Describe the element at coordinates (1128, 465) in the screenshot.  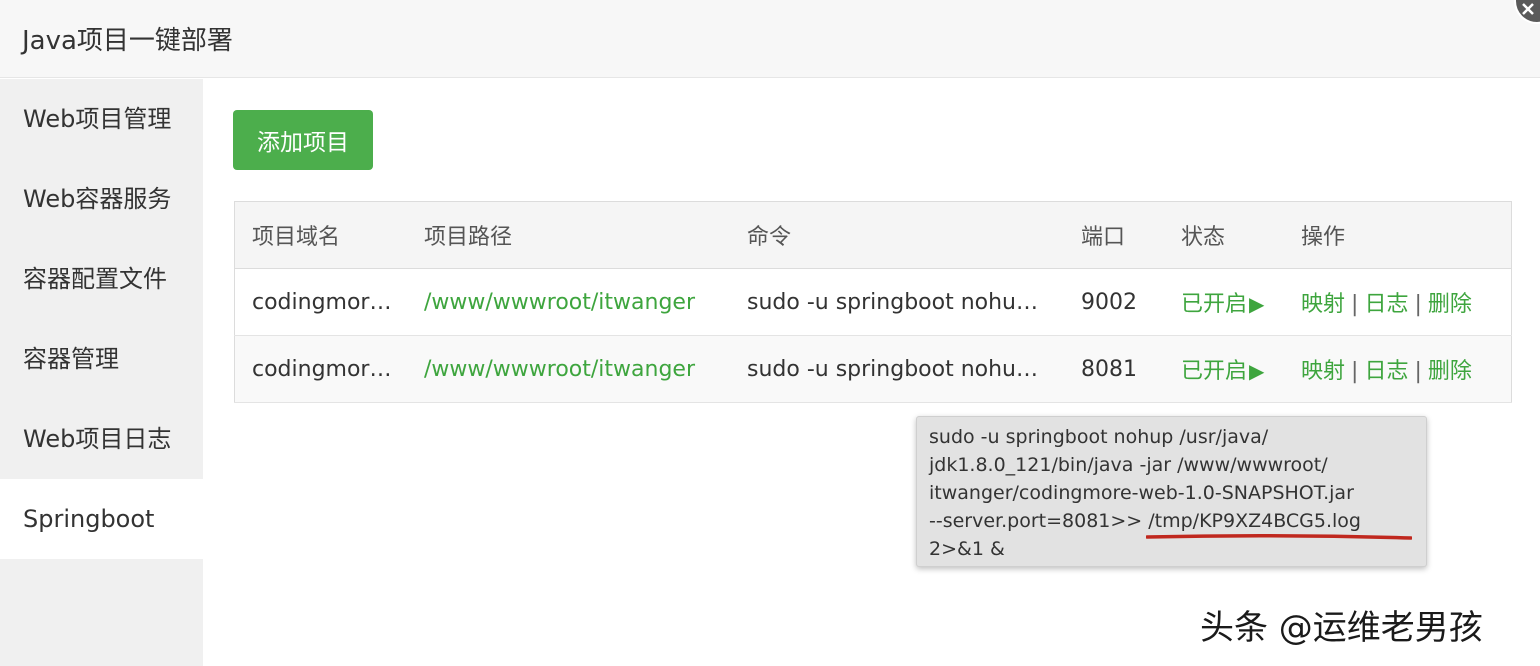
I see `tooltip-line: jdk1.8.0_121/bin/java -jar /www/wwwroot/` at that location.